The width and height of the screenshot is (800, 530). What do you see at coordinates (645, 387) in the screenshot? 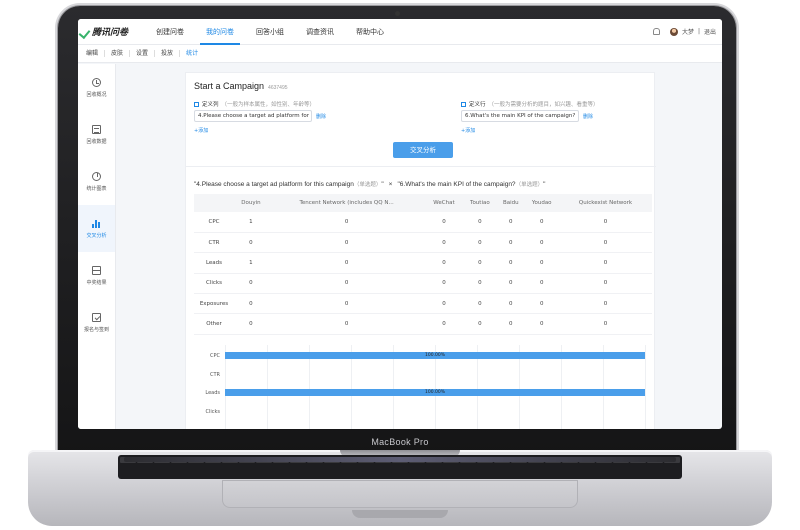
I see `grid-line` at bounding box center [645, 387].